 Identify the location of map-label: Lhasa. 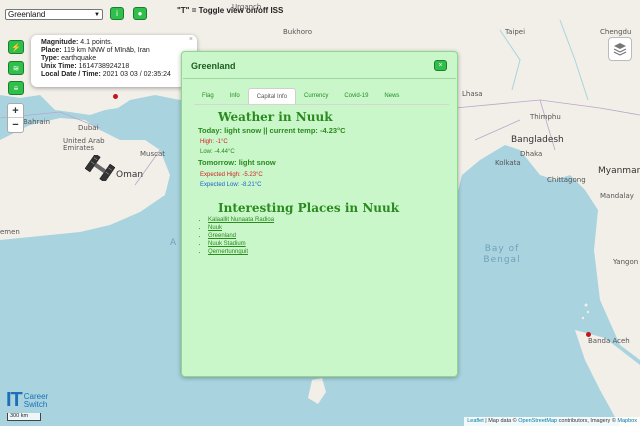
(472, 94).